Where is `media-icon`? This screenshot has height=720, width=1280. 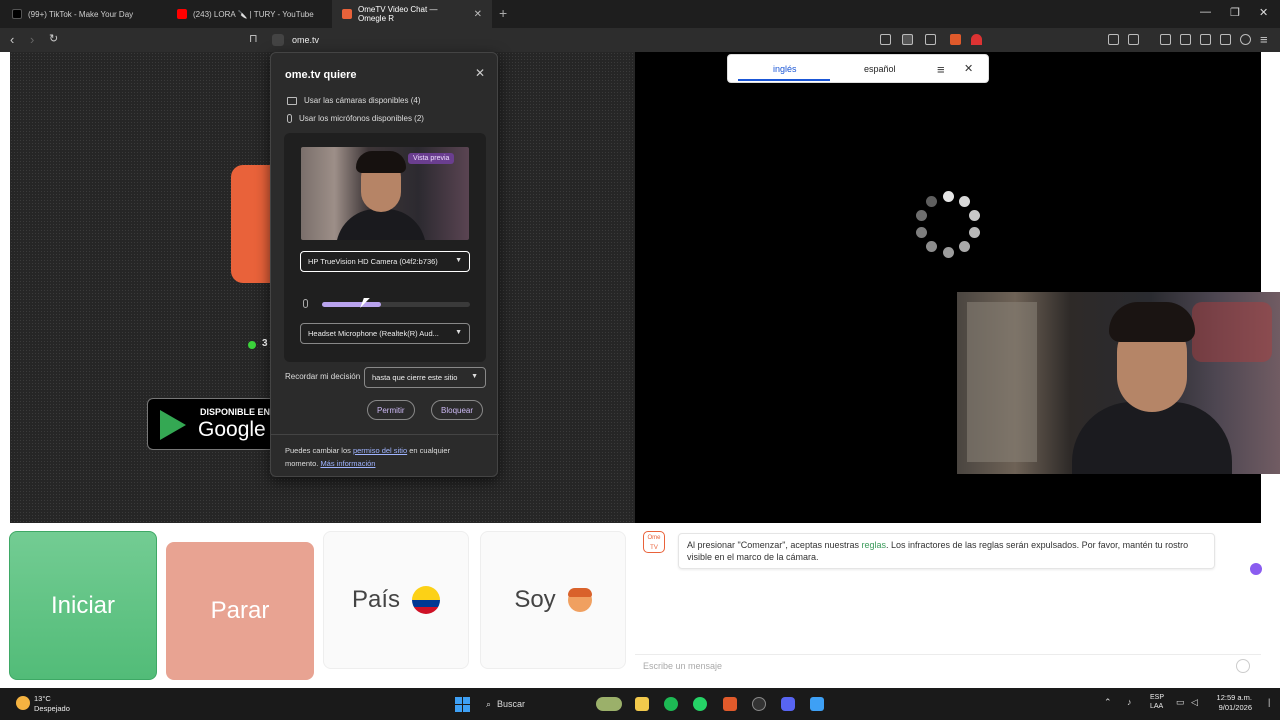
media-icon is located at coordinates (1165, 39).